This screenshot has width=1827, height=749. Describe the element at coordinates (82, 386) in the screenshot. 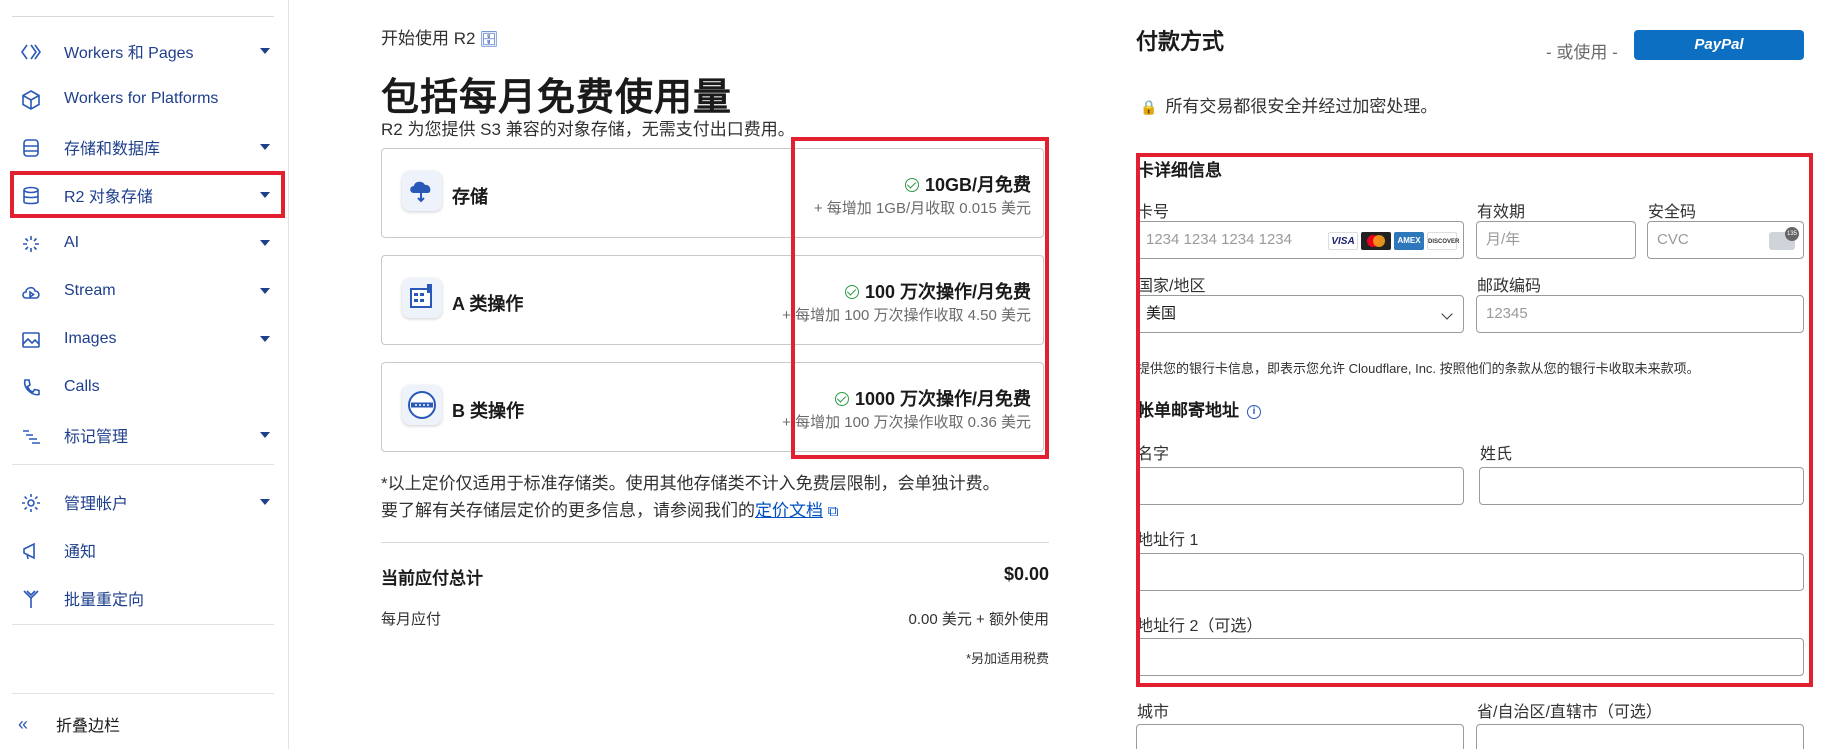

I see `sidebar-item-label: Calls` at that location.